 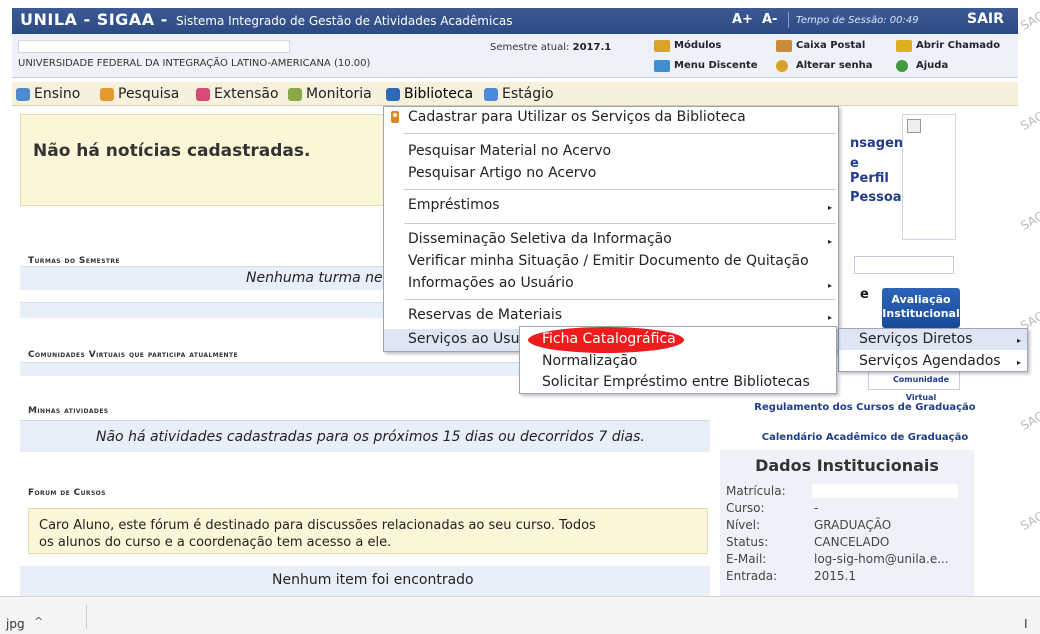 What do you see at coordinates (68, 411) in the screenshot?
I see `atividades-section-title: Minhas atividades` at bounding box center [68, 411].